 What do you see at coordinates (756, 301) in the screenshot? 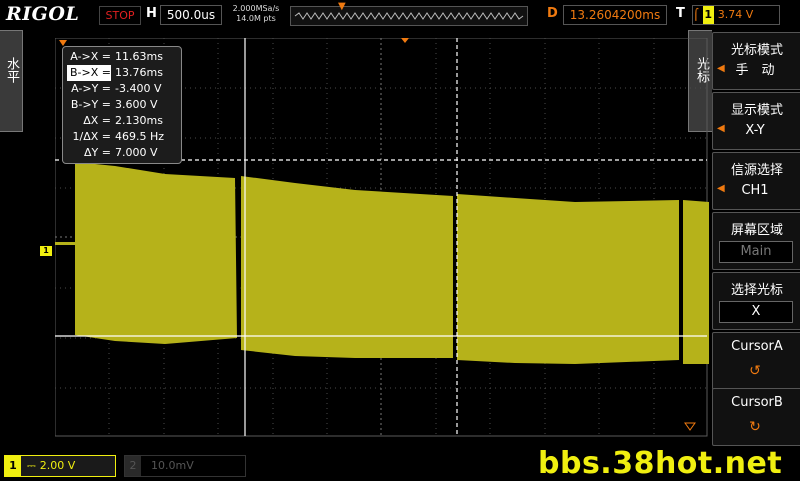
I see `menu-select-cursor: 选择光标 X` at bounding box center [756, 301].